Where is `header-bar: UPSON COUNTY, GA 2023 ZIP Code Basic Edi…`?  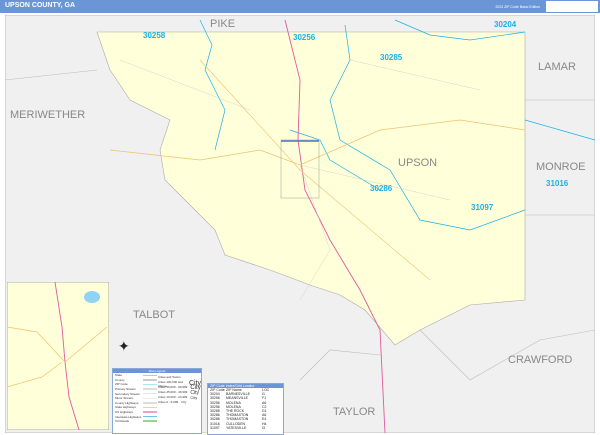 header-bar: UPSON COUNTY, GA 2023 ZIP Code Basic Edi… is located at coordinates (300, 6).